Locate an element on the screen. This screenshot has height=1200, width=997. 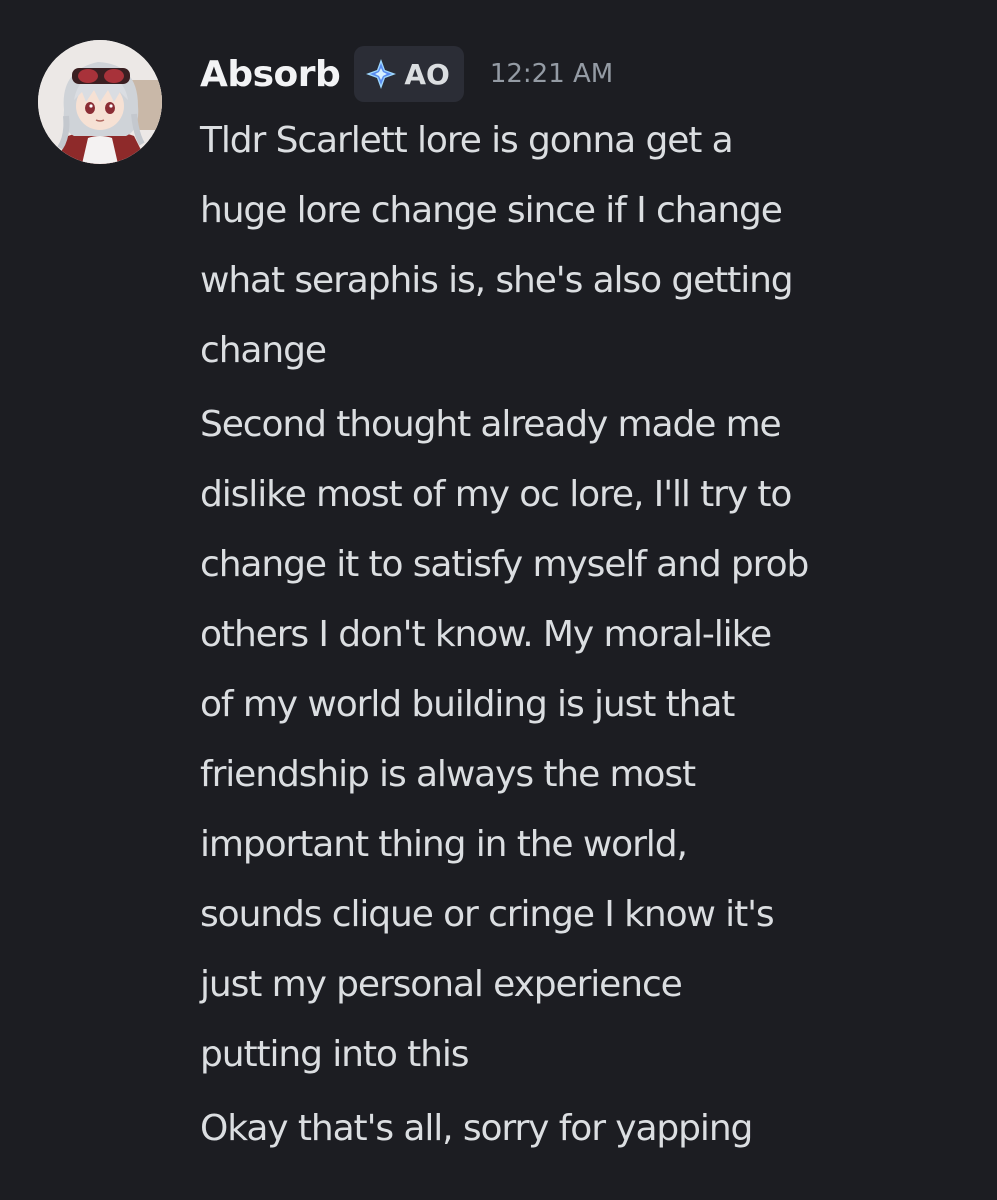
message-timestamp: 12:21 AM is located at coordinates (551, 74).